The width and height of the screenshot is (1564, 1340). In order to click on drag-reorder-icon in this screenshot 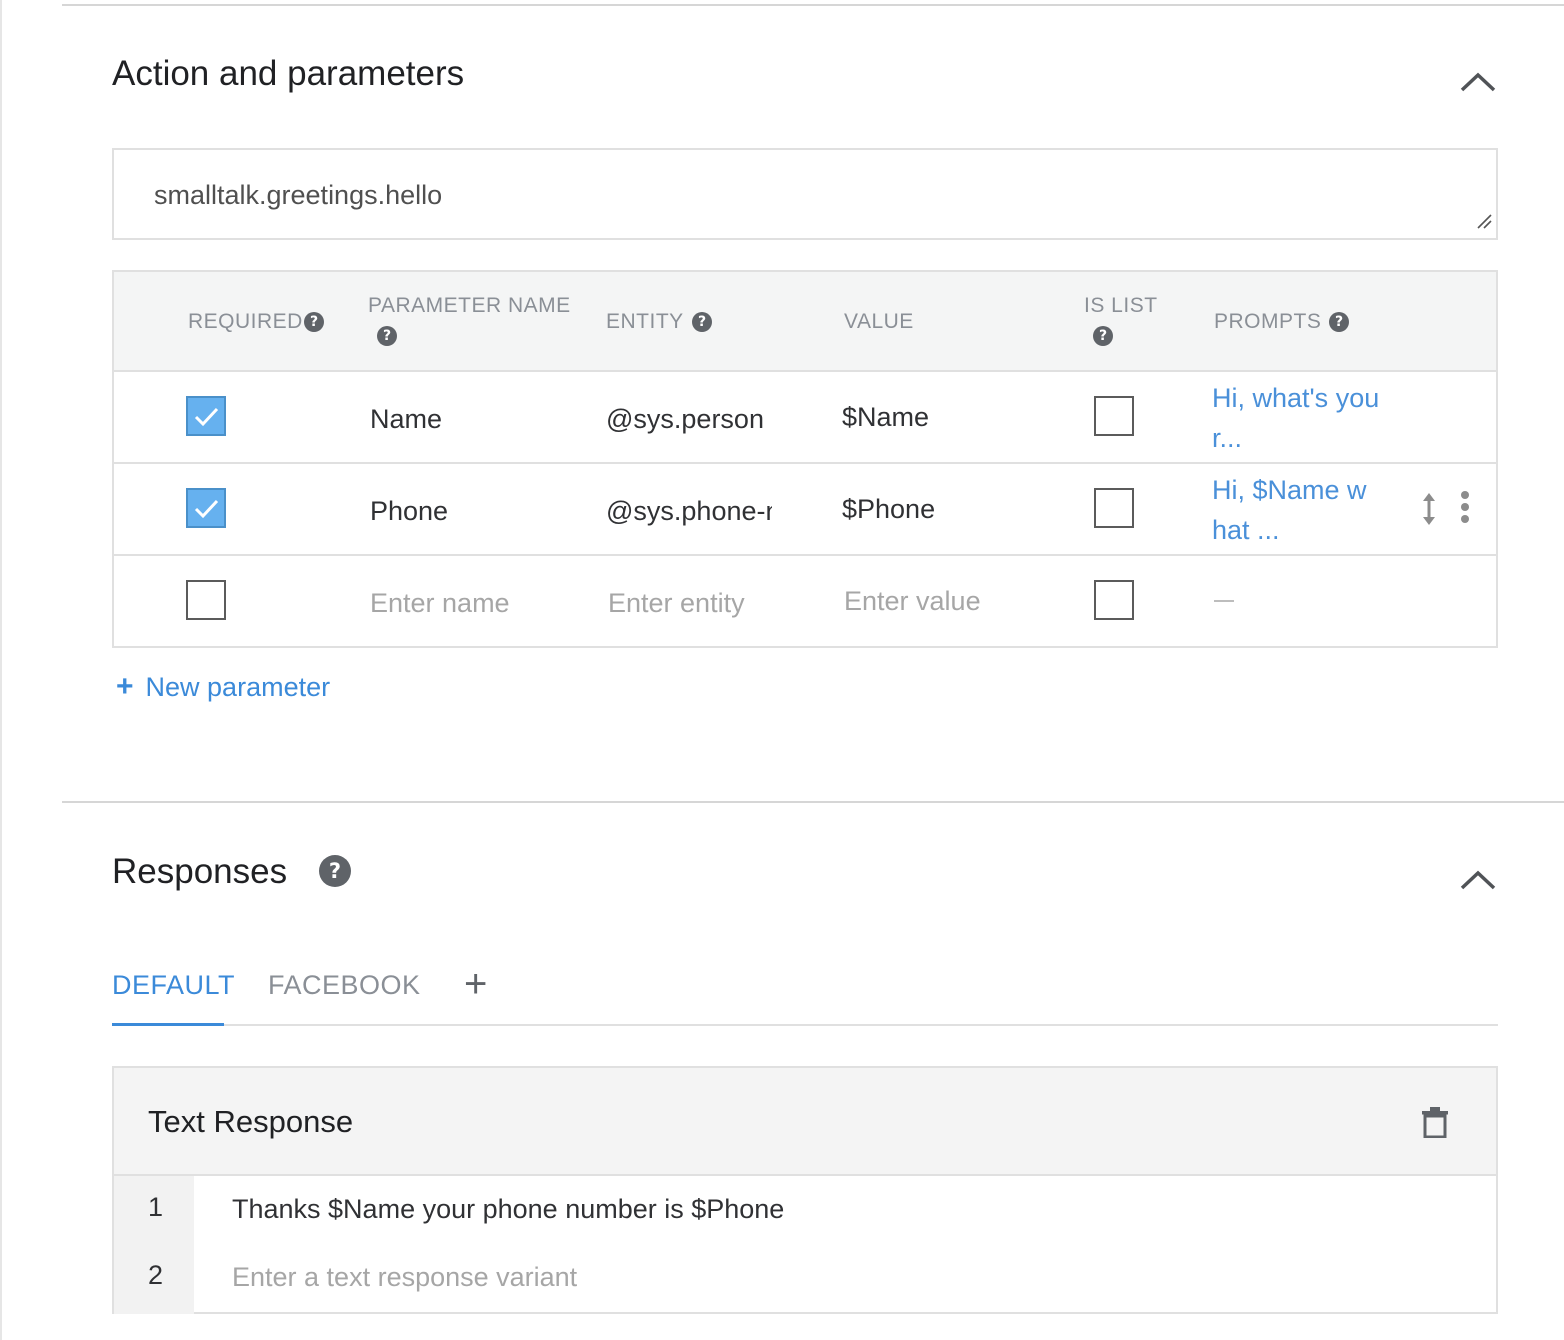, I will do `click(1429, 511)`.